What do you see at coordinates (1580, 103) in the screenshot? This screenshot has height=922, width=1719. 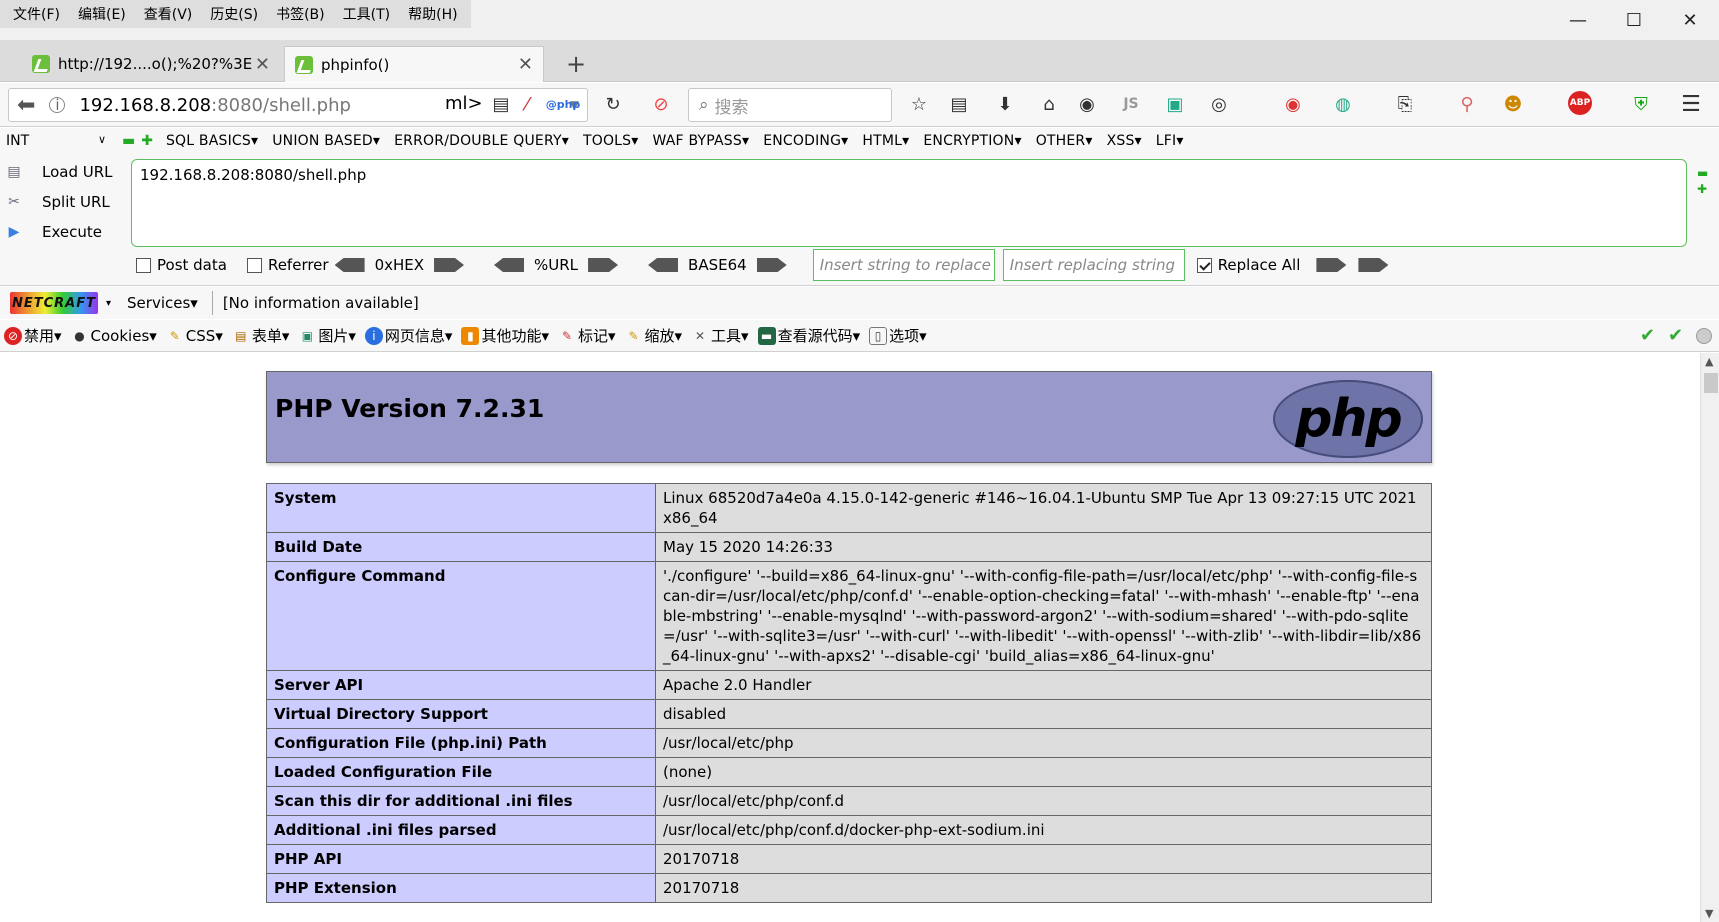 I see `adblock-icon: ABP` at bounding box center [1580, 103].